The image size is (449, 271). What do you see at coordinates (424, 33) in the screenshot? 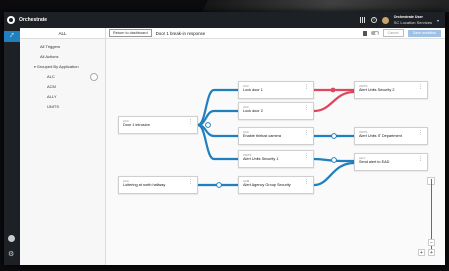
I see `save-workflow-button: Save workflow` at bounding box center [424, 33].